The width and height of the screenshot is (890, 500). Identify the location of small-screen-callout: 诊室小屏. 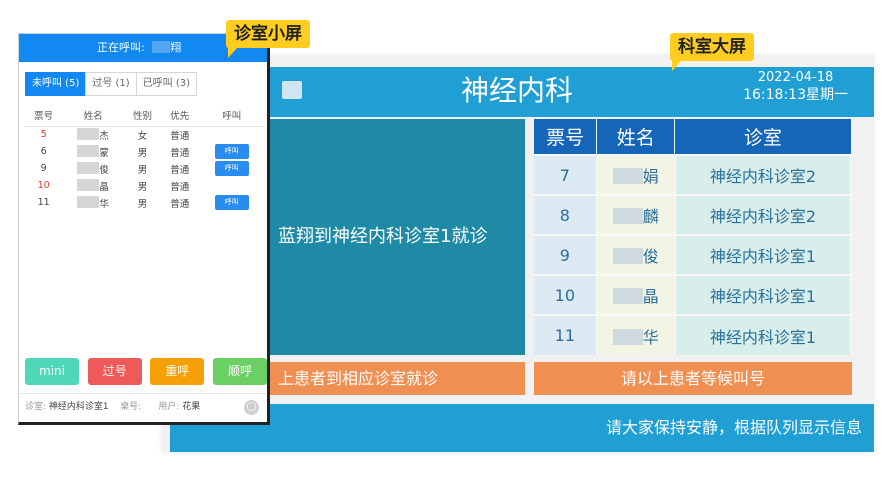
(268, 39).